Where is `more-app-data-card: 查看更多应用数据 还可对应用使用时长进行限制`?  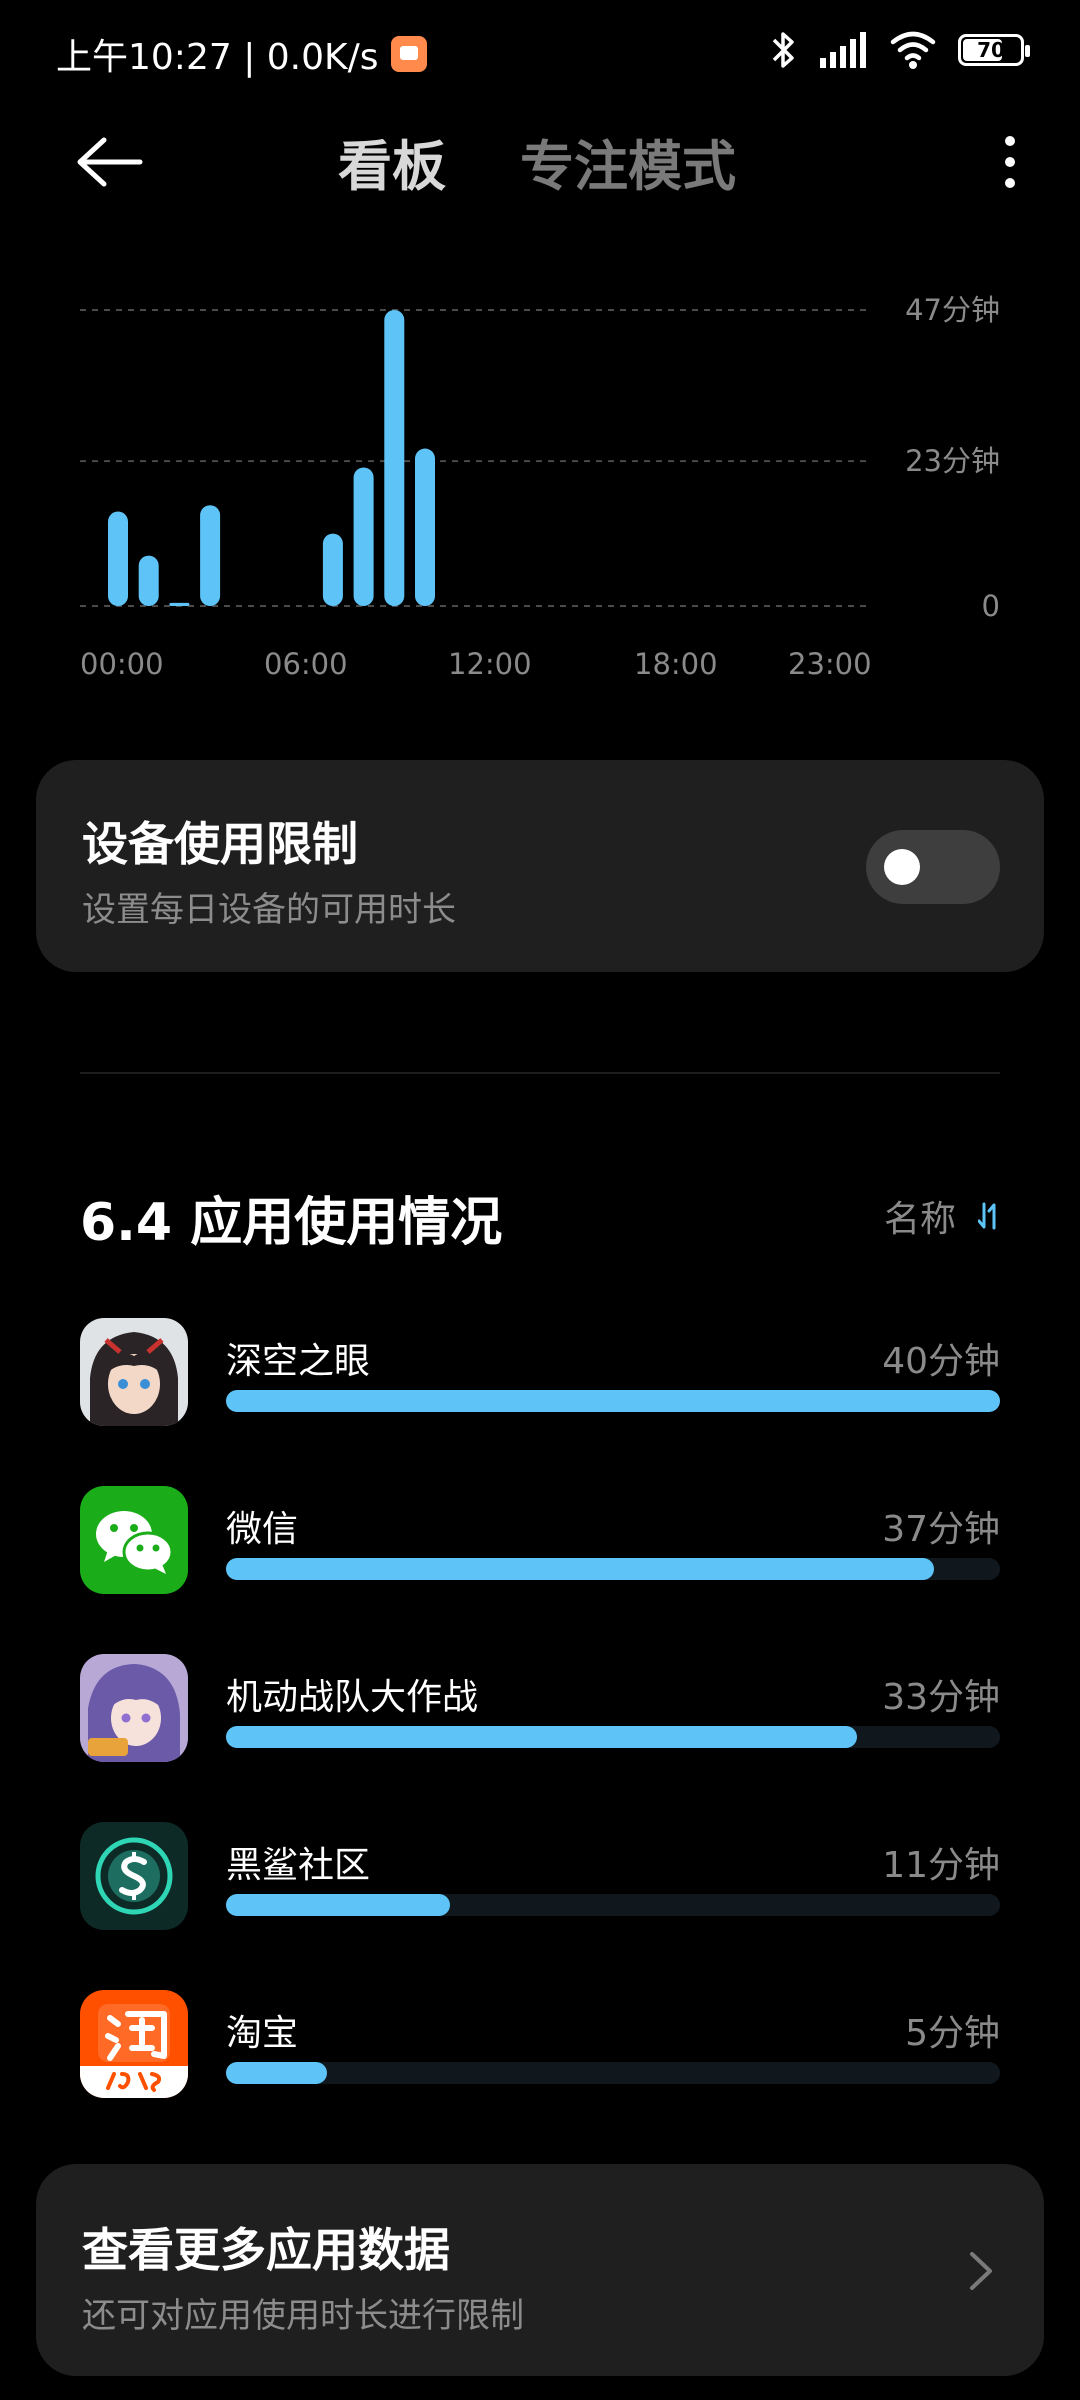
more-app-data-card: 查看更多应用数据 还可对应用使用时长进行限制 is located at coordinates (540, 2270).